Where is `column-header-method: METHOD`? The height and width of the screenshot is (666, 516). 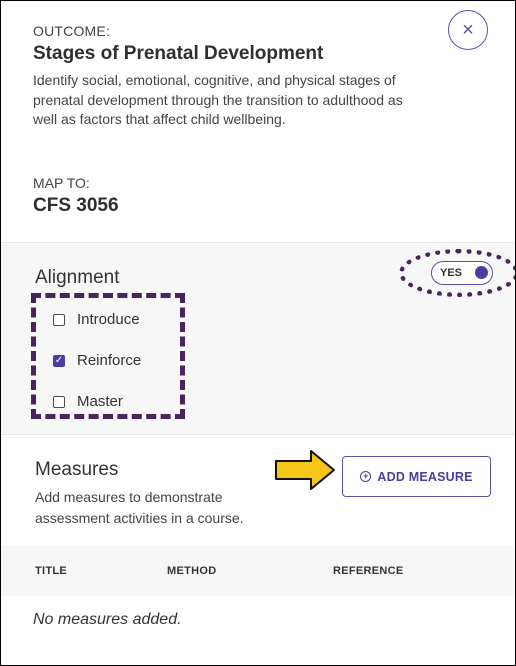
column-header-method: METHOD is located at coordinates (192, 571).